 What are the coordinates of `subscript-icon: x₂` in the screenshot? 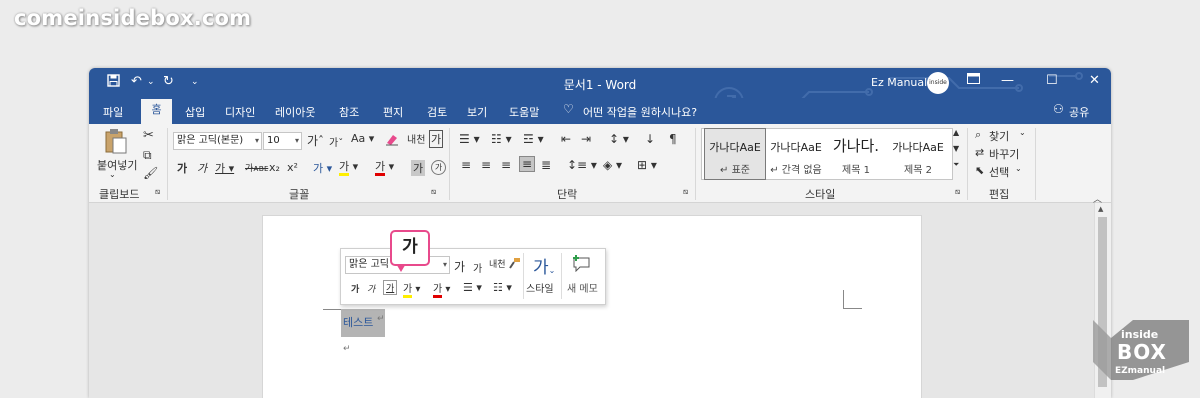 It's located at (274, 167).